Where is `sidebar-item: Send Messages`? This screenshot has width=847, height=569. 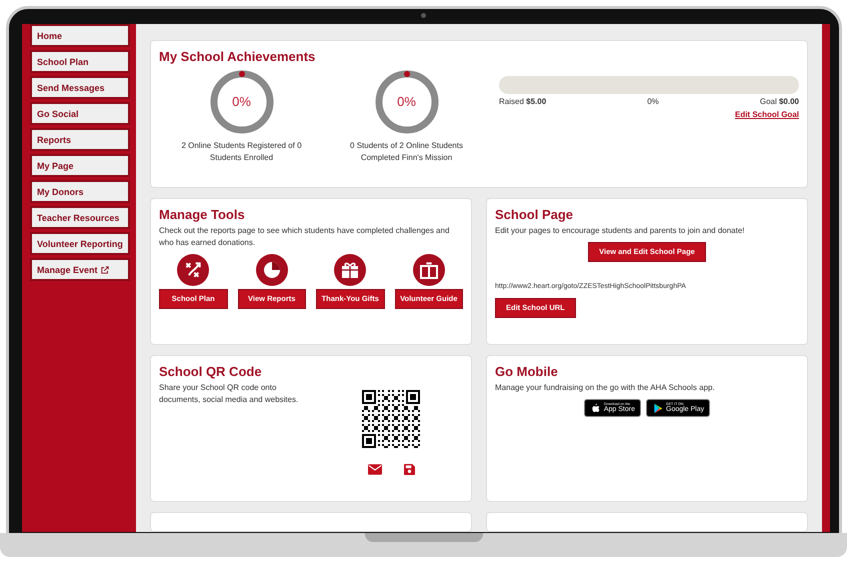 sidebar-item: Send Messages is located at coordinates (80, 87).